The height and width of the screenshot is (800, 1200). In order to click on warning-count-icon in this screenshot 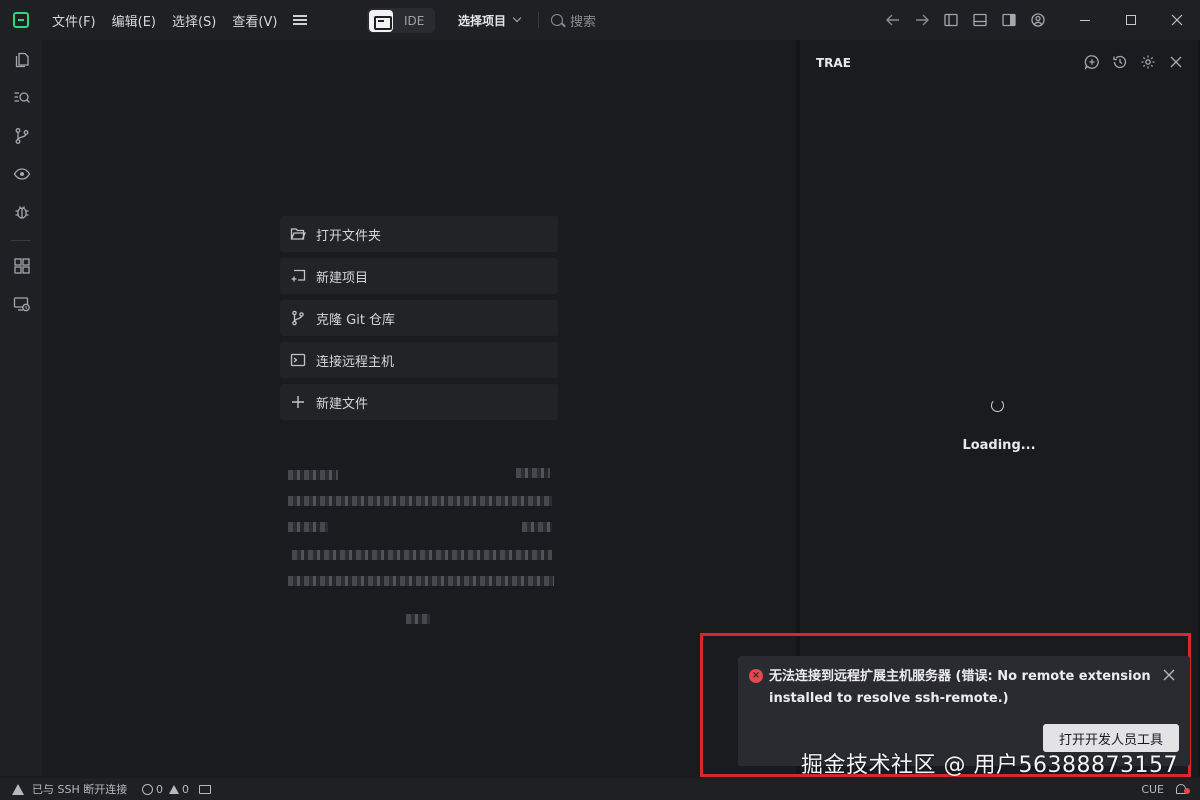, I will do `click(174, 789)`.